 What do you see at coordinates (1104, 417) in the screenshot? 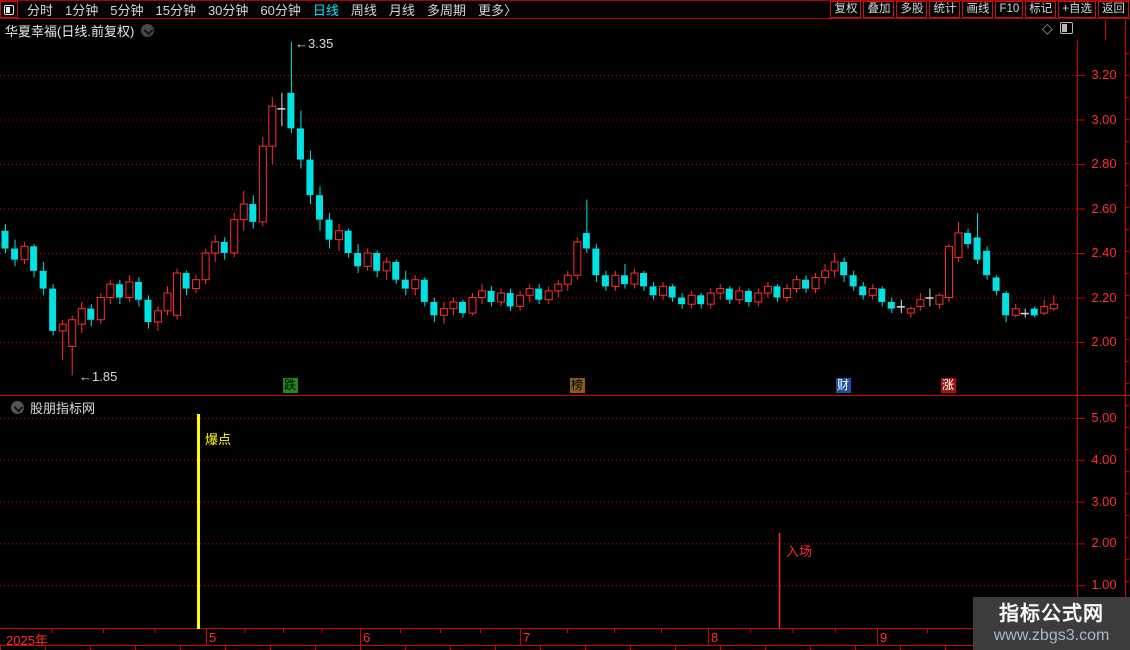
I see `indicator-axis-label: 5.00` at bounding box center [1104, 417].